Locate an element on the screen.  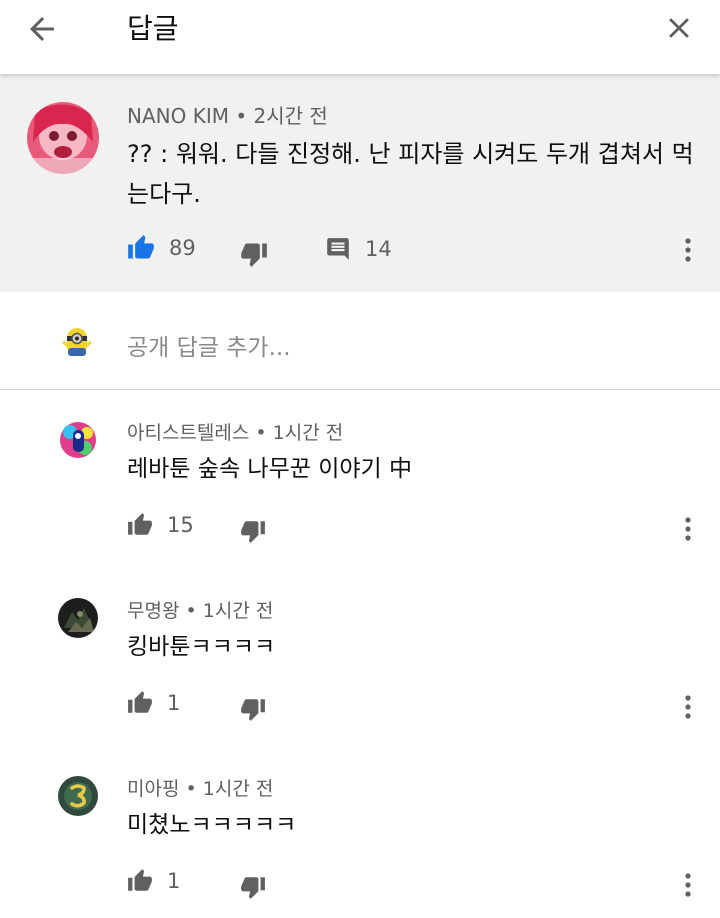
reply-count: 14 is located at coordinates (378, 249).